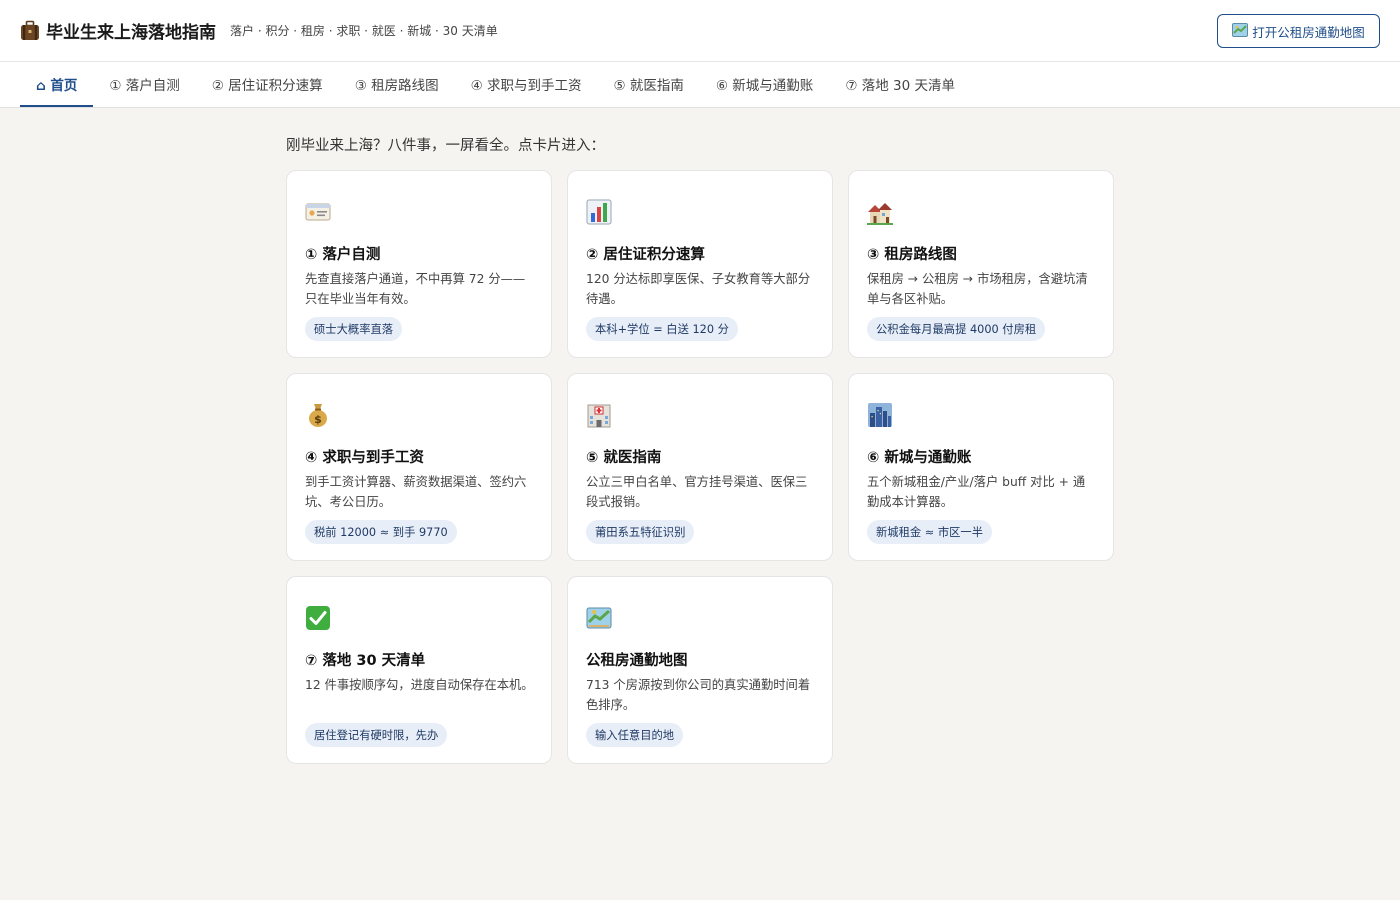 This screenshot has height=900, width=1400. Describe the element at coordinates (977, 289) in the screenshot. I see `card-description: 保租房 → 公租房 → 市场租房，含避坑清单与各区补贴。` at that location.